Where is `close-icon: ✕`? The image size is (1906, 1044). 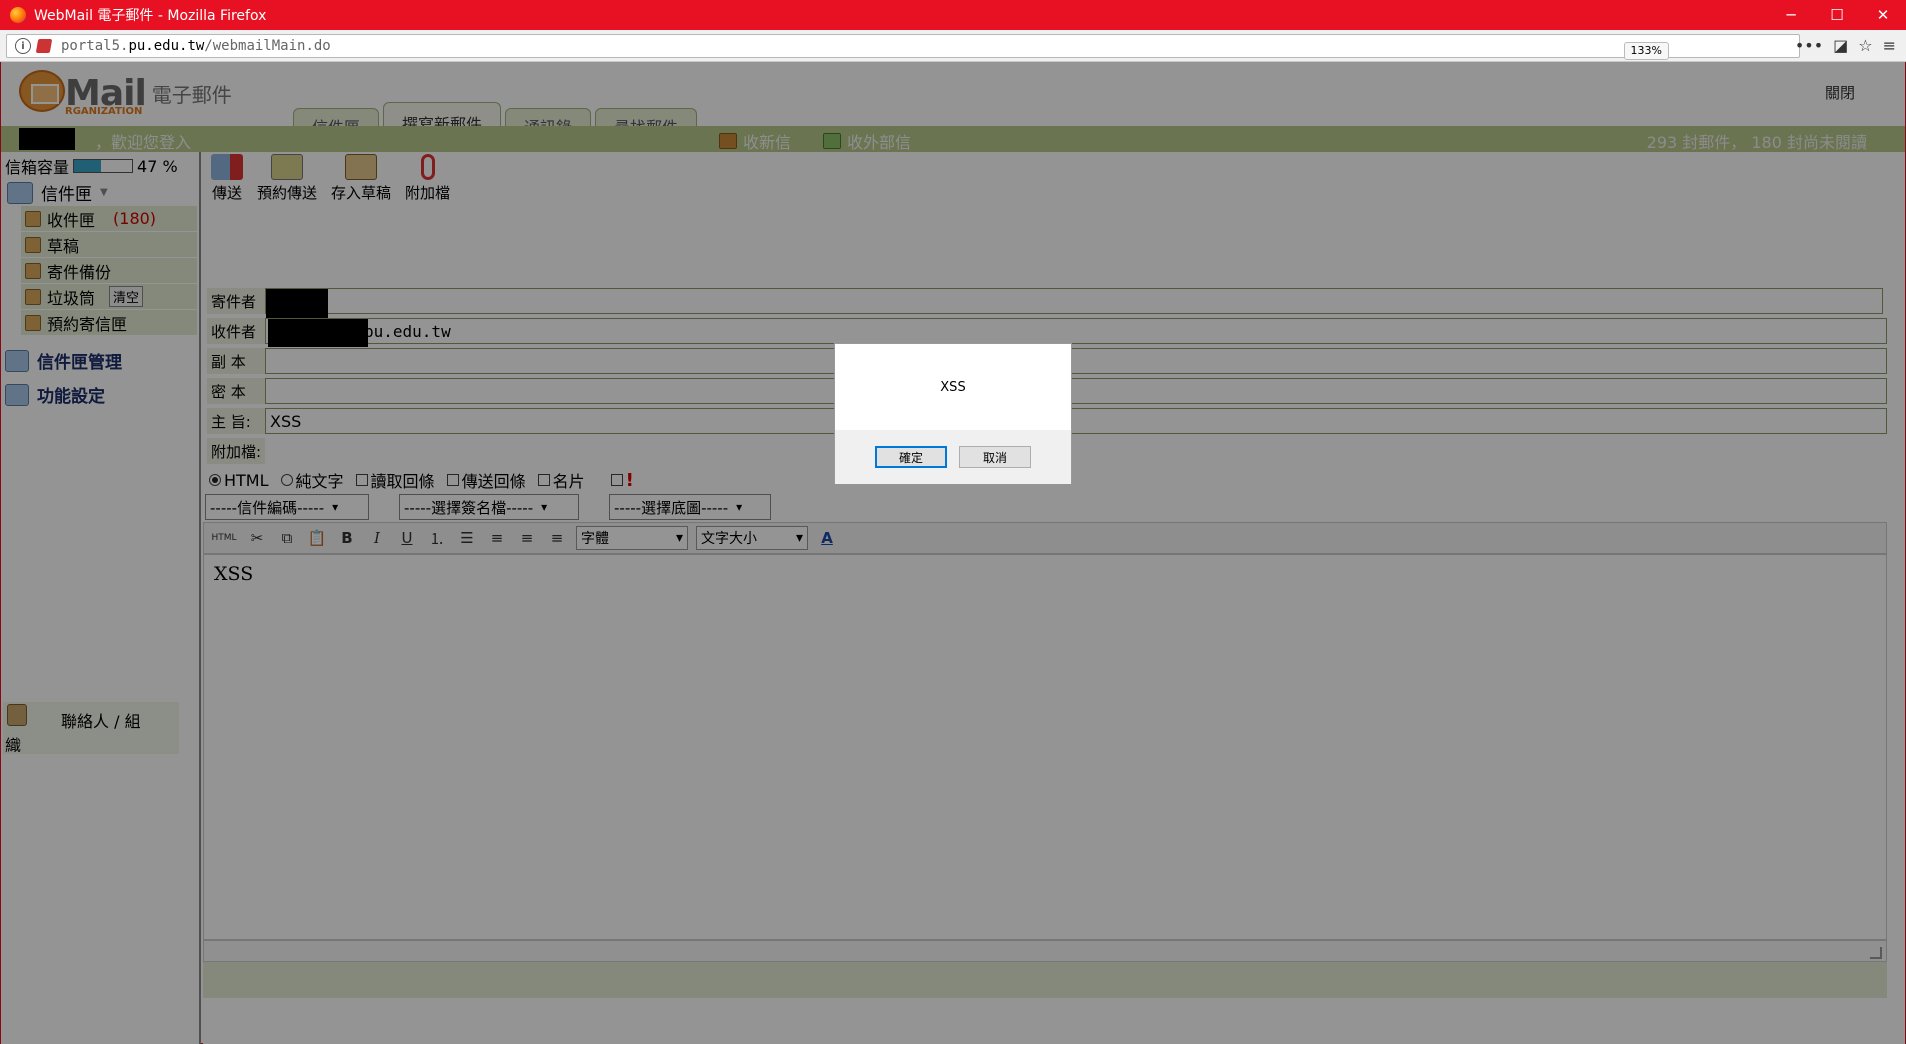 close-icon: ✕ is located at coordinates (1883, 15).